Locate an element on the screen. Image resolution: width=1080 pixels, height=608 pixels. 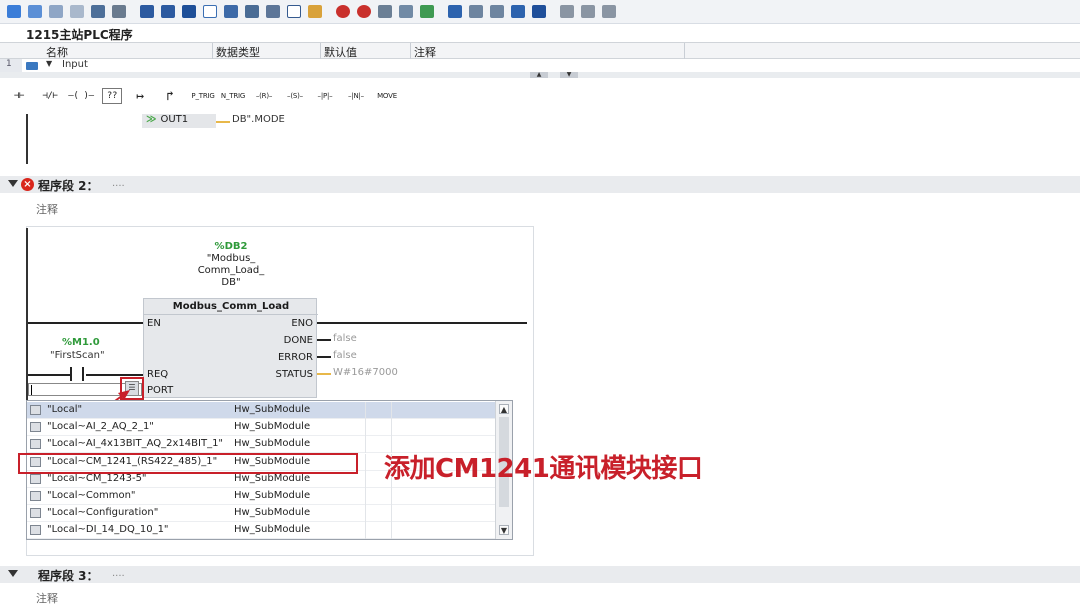
error-icon: × is located at coordinates (27, 184).